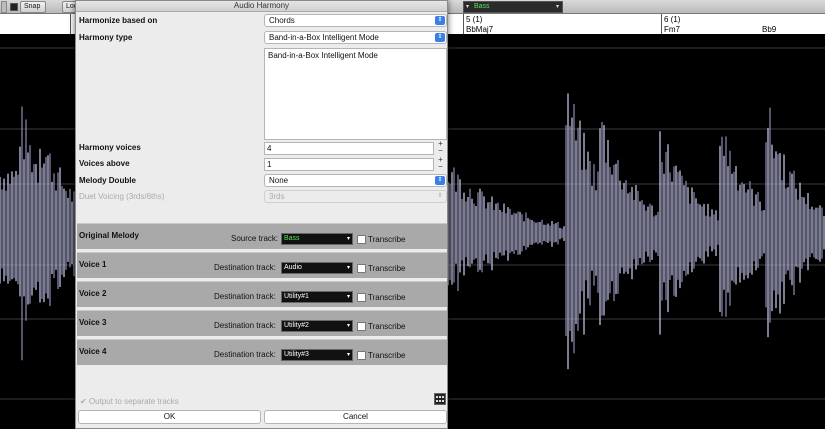 This screenshot has height=429, width=825. Describe the element at coordinates (440, 147) in the screenshot. I see `harmony-voices-stepper: + −` at that location.